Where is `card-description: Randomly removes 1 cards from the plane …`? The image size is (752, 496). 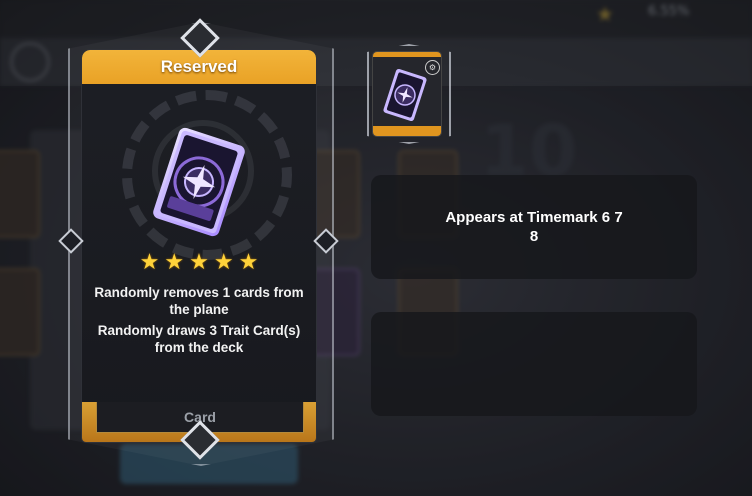
card-description: Randomly removes 1 cards from the plane … is located at coordinates (199, 322).